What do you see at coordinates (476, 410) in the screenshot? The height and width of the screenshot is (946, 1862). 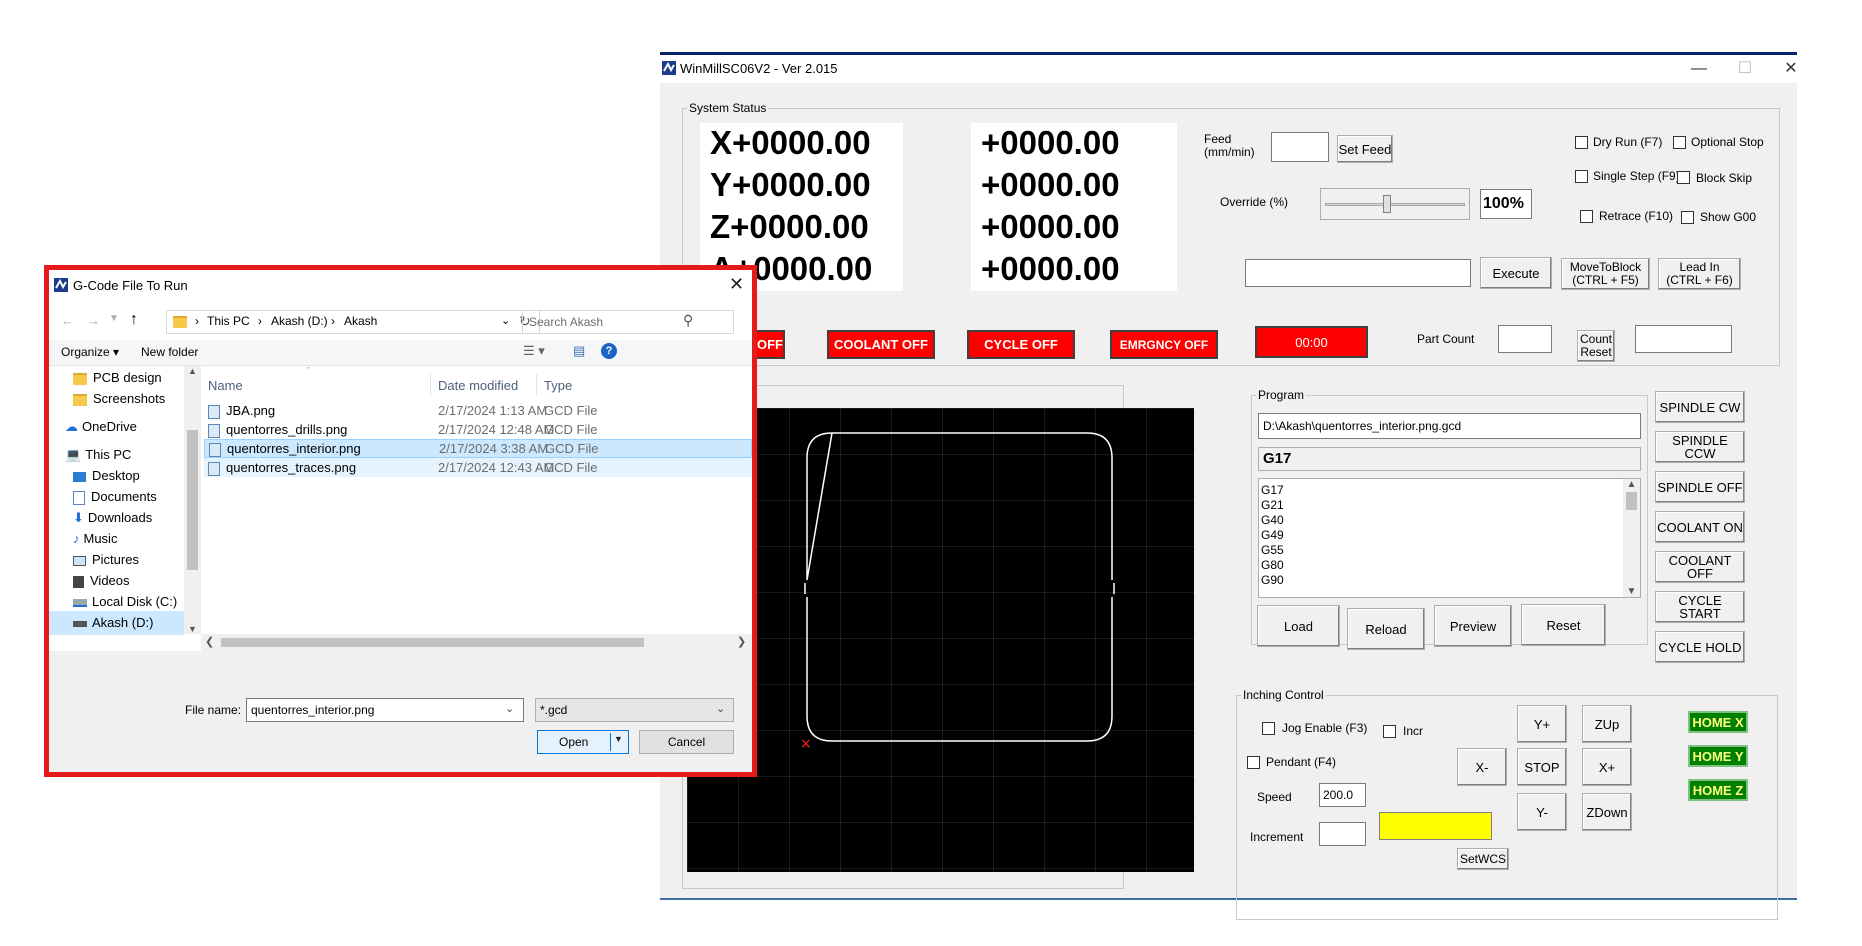 I see `file-row: JBA.png 2/17/2024 1:13 AM GCD File` at bounding box center [476, 410].